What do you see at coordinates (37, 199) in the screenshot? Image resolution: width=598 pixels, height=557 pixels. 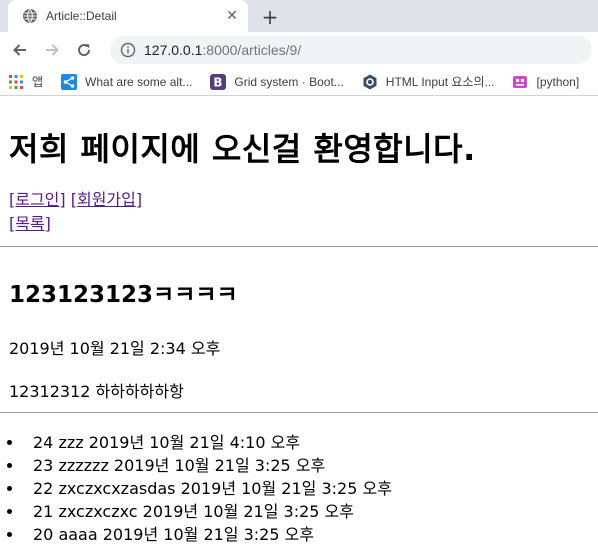 I see `login-link: [로그인]` at bounding box center [37, 199].